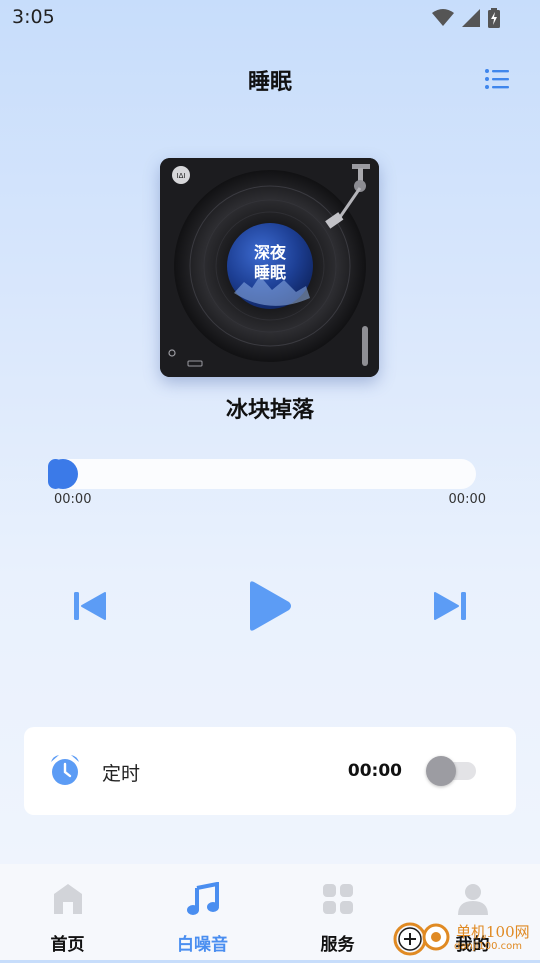 The image size is (540, 963). I want to click on brand-badge-text: ΙΔΙ, so click(181, 176).